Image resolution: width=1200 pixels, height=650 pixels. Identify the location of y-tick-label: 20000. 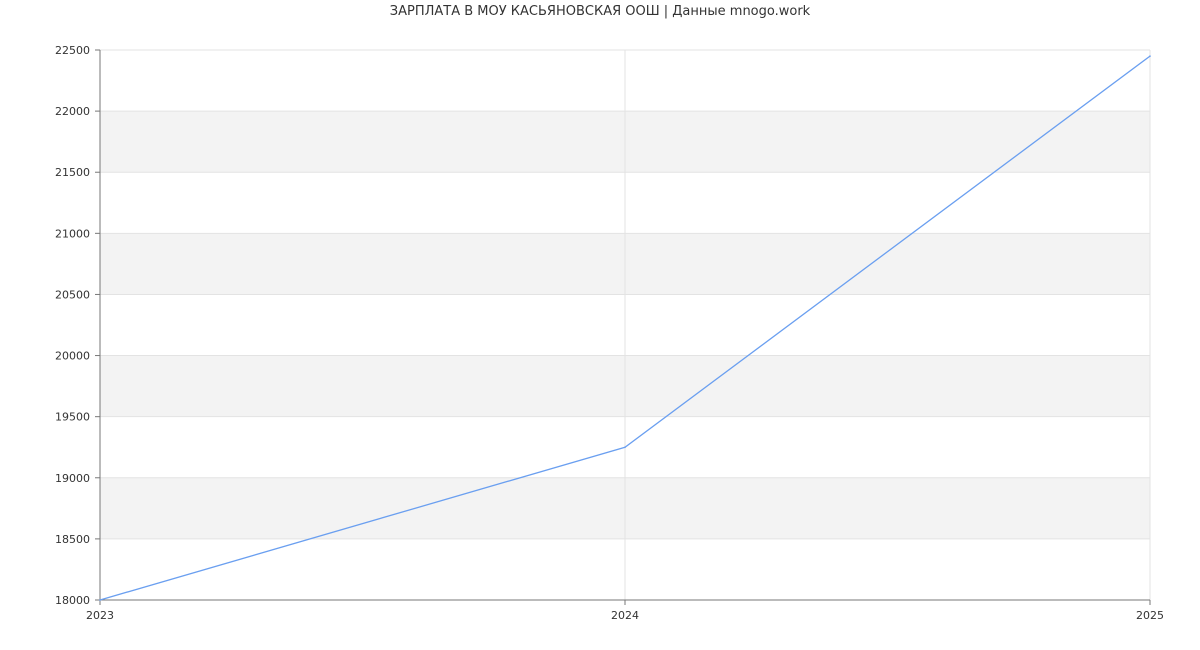
(72, 356).